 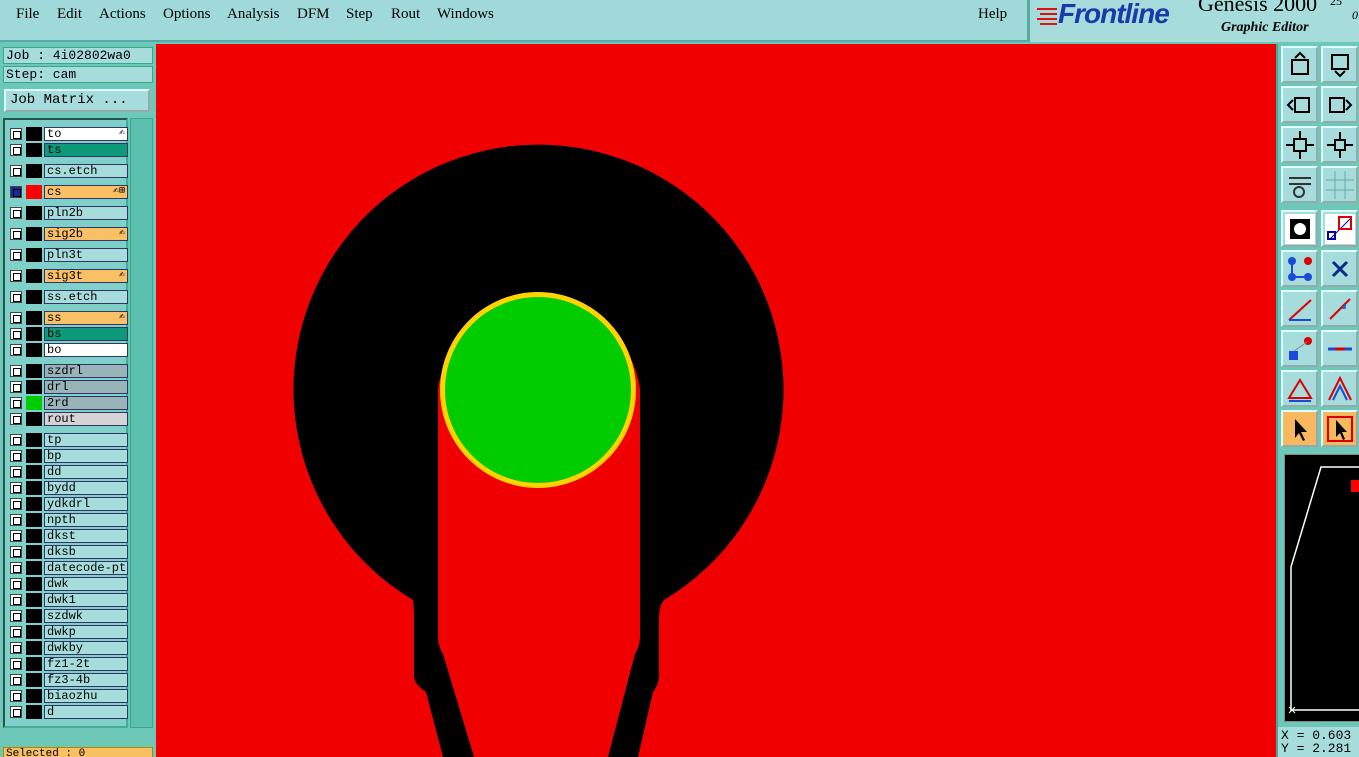 I want to click on layer-row: dwk1, so click(x=68, y=600).